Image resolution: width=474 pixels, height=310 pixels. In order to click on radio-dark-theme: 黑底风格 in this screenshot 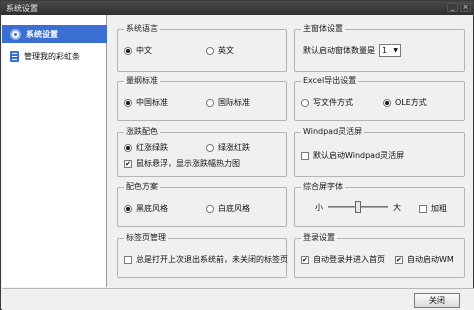, I will do `click(146, 208)`.